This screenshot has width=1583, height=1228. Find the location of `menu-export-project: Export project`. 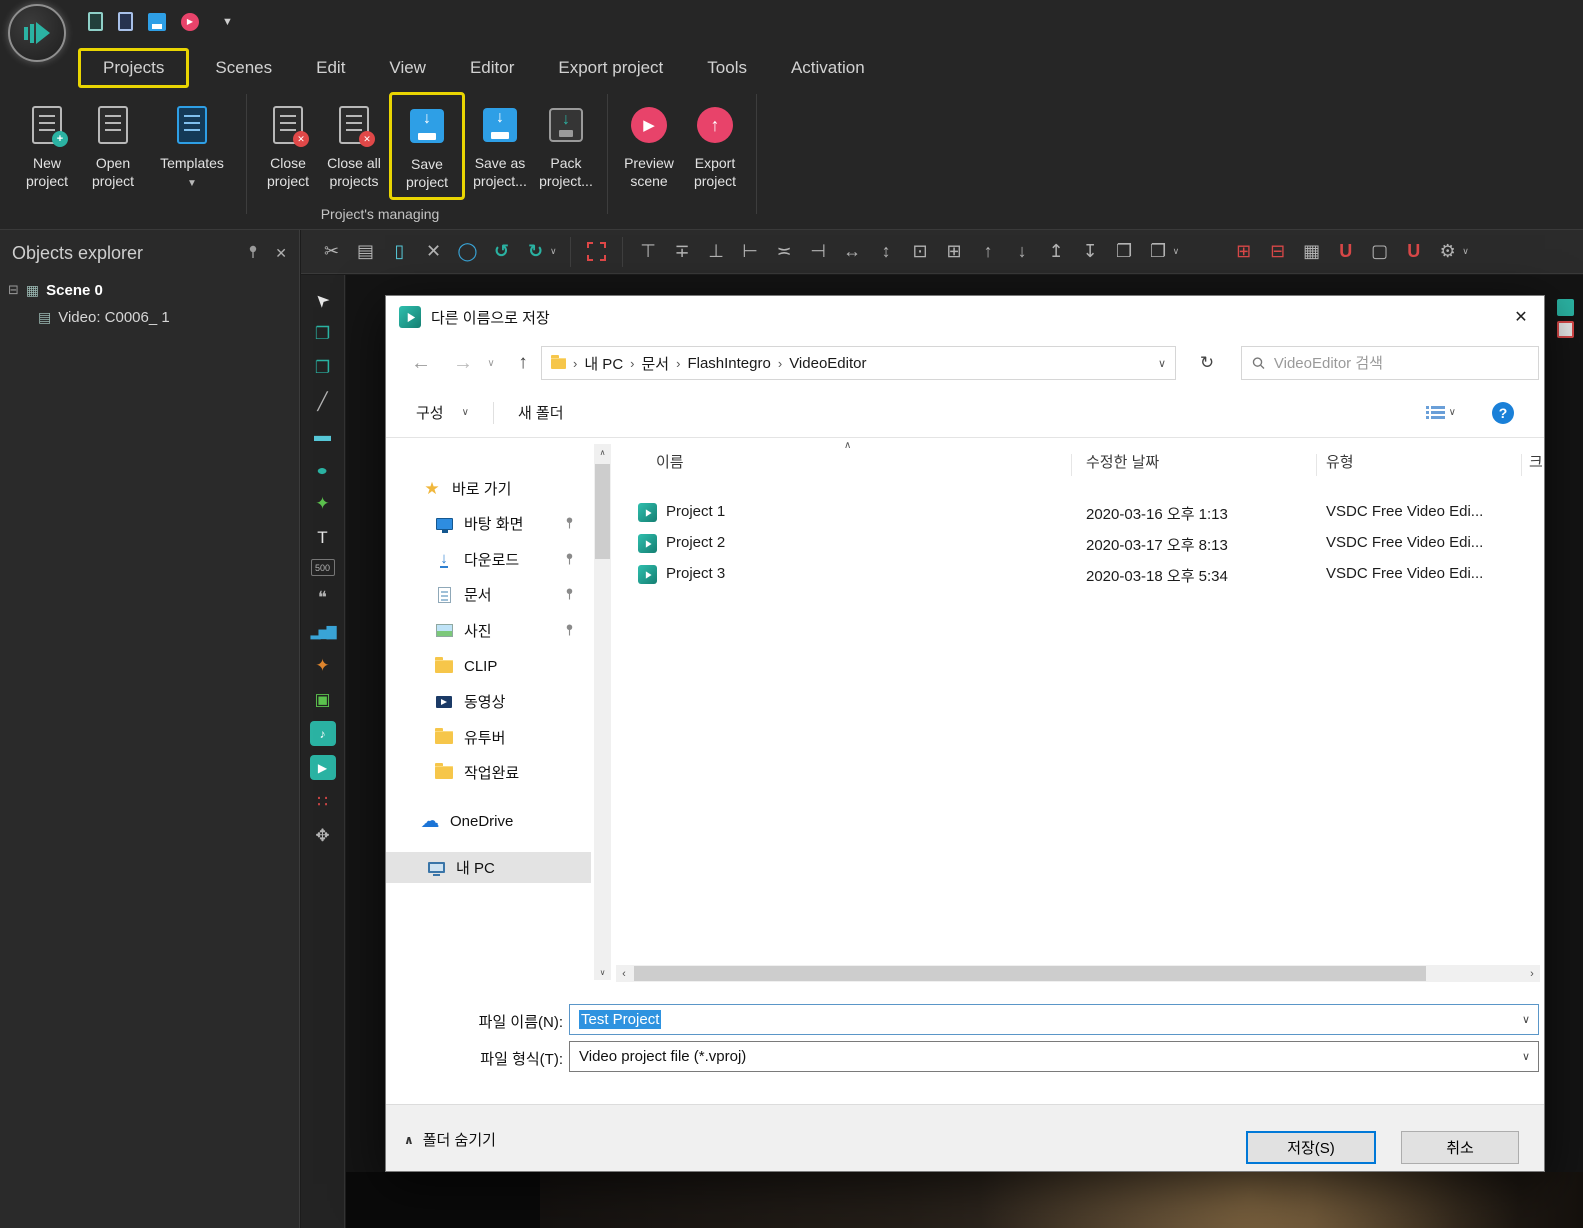

menu-export-project: Export project is located at coordinates (610, 68).